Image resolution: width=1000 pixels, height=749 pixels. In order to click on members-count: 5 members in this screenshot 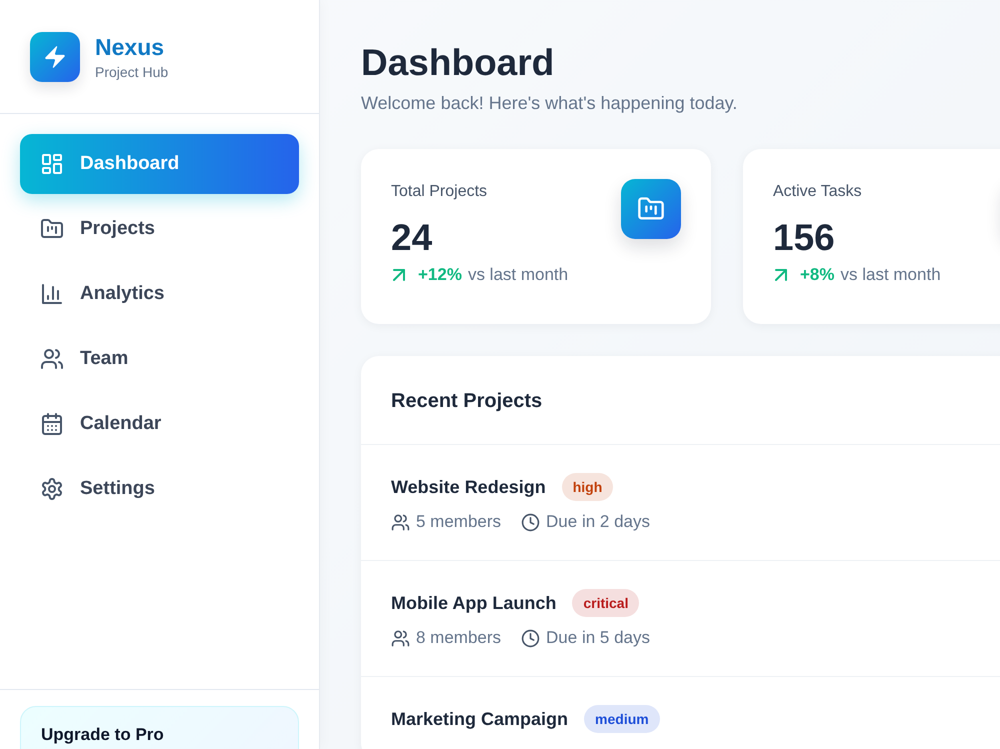, I will do `click(459, 522)`.